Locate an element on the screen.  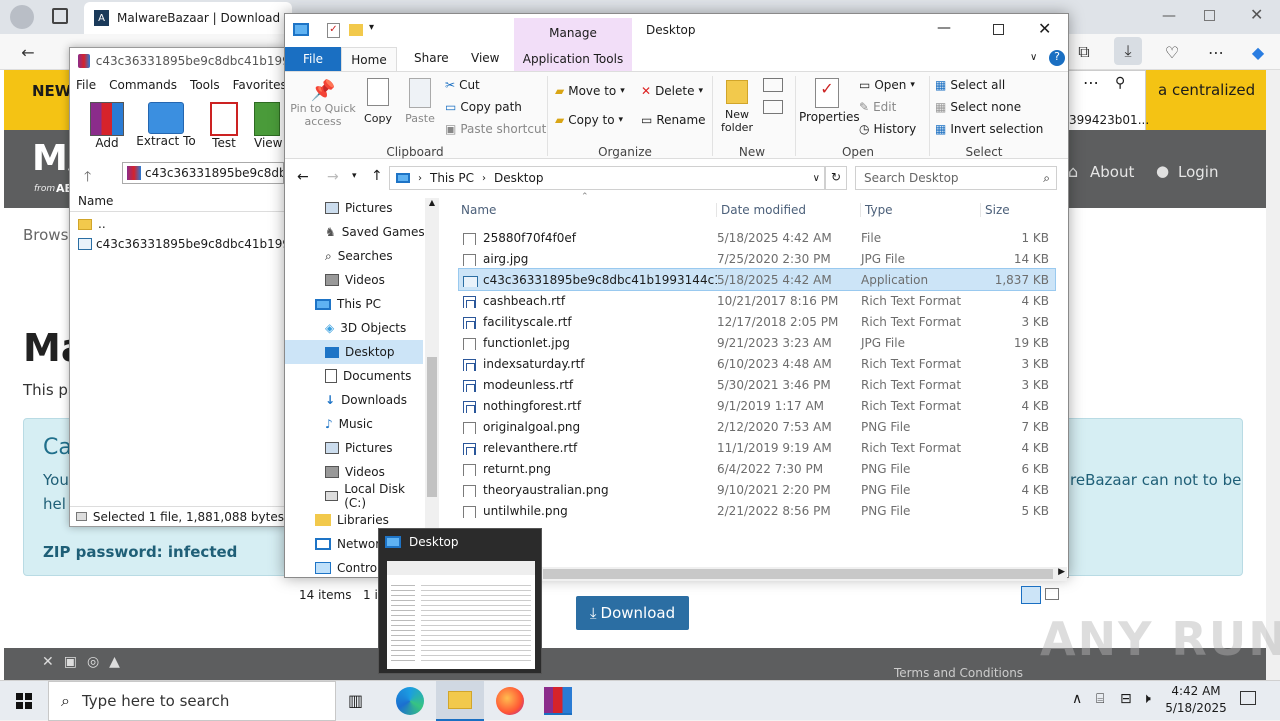
tab-share: Share is located at coordinates (431, 58).